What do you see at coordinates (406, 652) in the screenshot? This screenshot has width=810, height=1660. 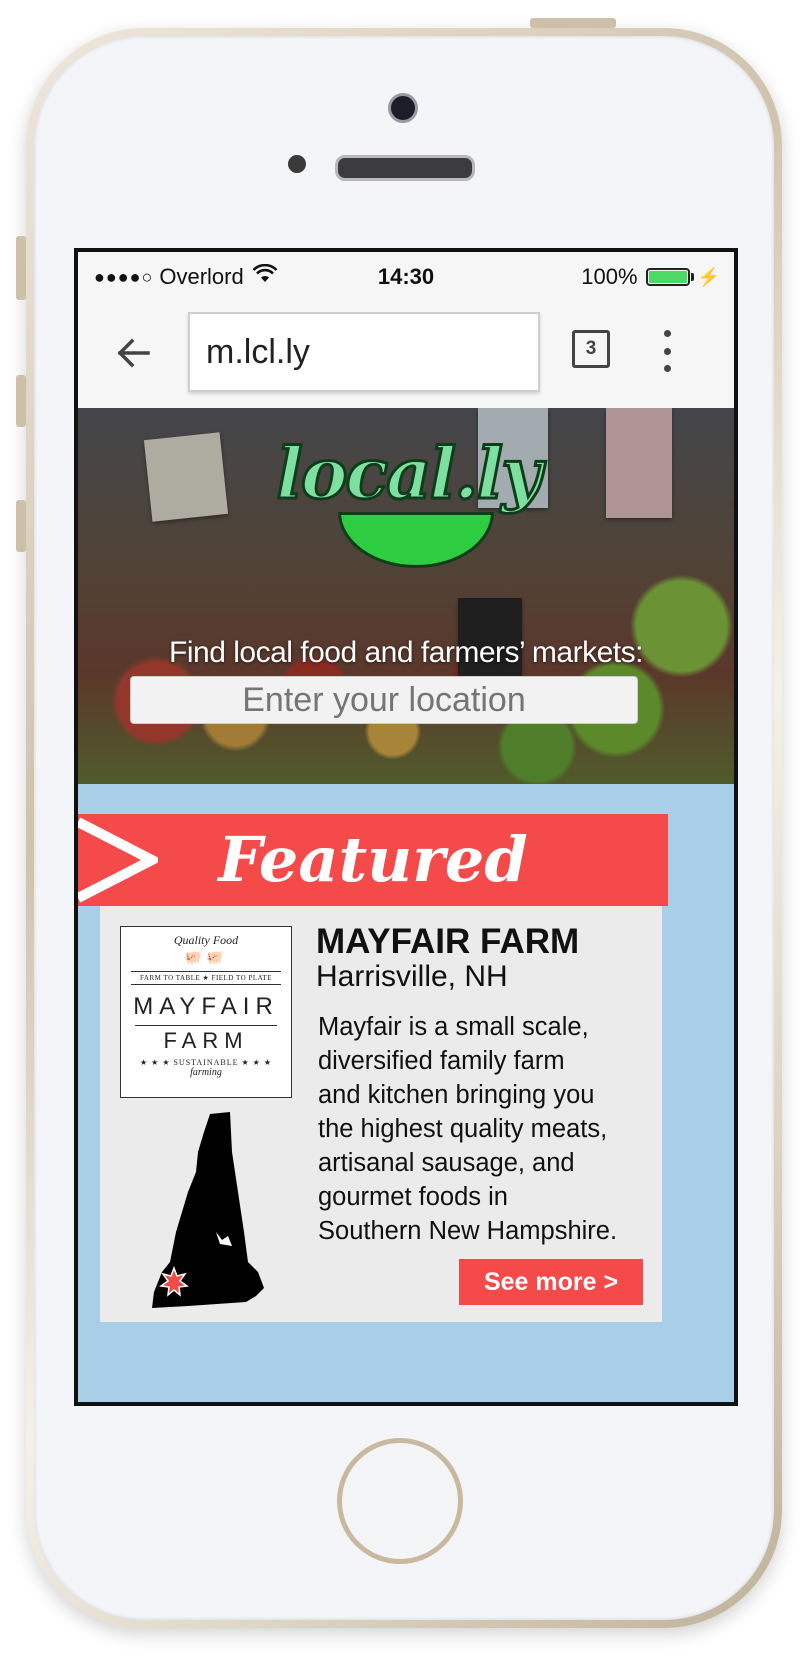 I see `hero-tagline: Find local food and farmers’ markets:` at bounding box center [406, 652].